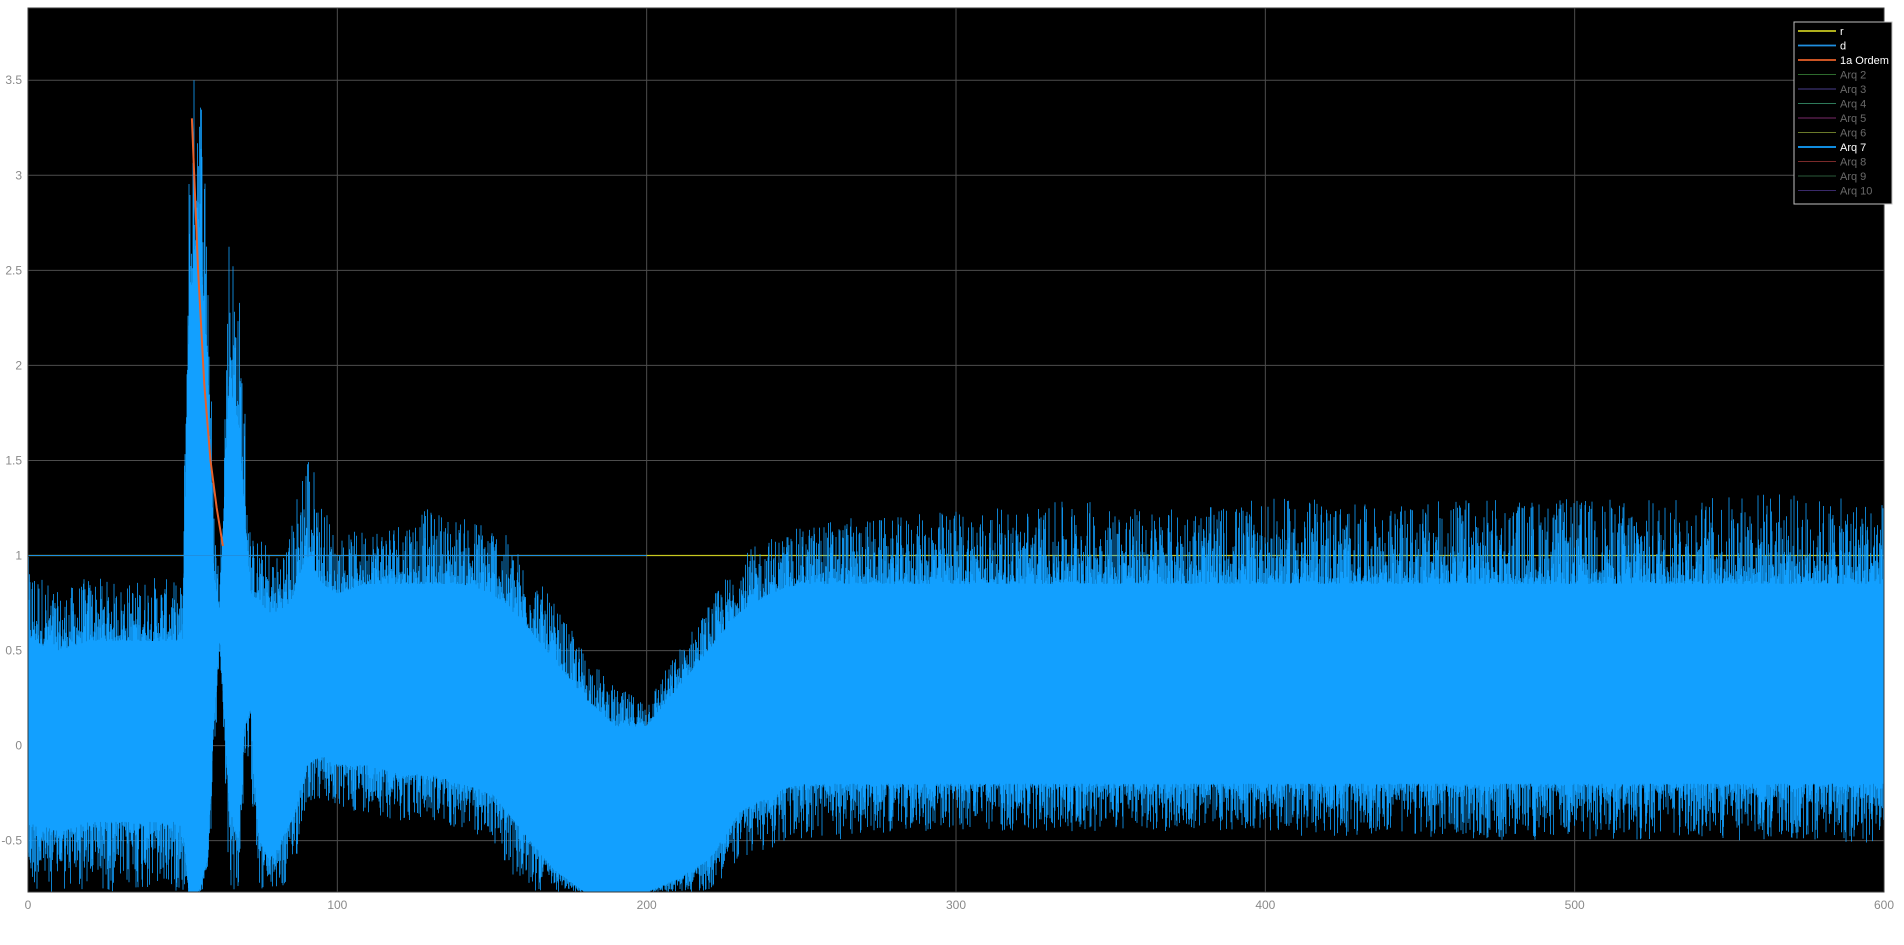  What do you see at coordinates (28, 905) in the screenshot?
I see `x-tick-label: 0` at bounding box center [28, 905].